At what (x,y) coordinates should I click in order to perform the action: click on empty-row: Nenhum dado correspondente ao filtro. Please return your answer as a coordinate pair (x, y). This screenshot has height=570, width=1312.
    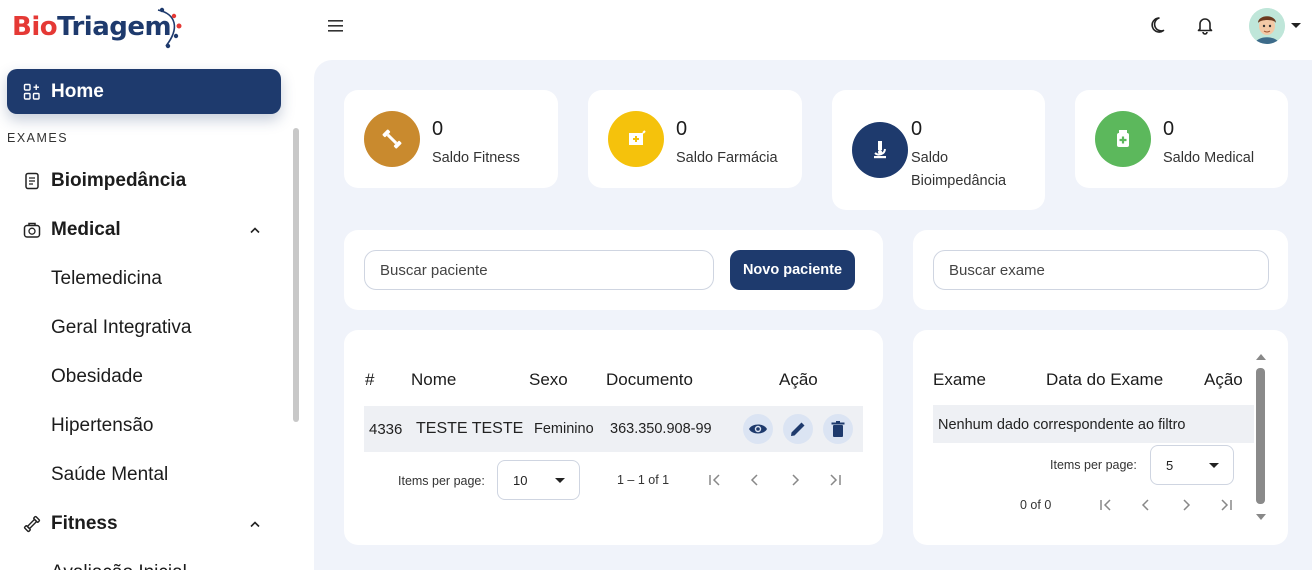
    Looking at the image, I should click on (1093, 424).